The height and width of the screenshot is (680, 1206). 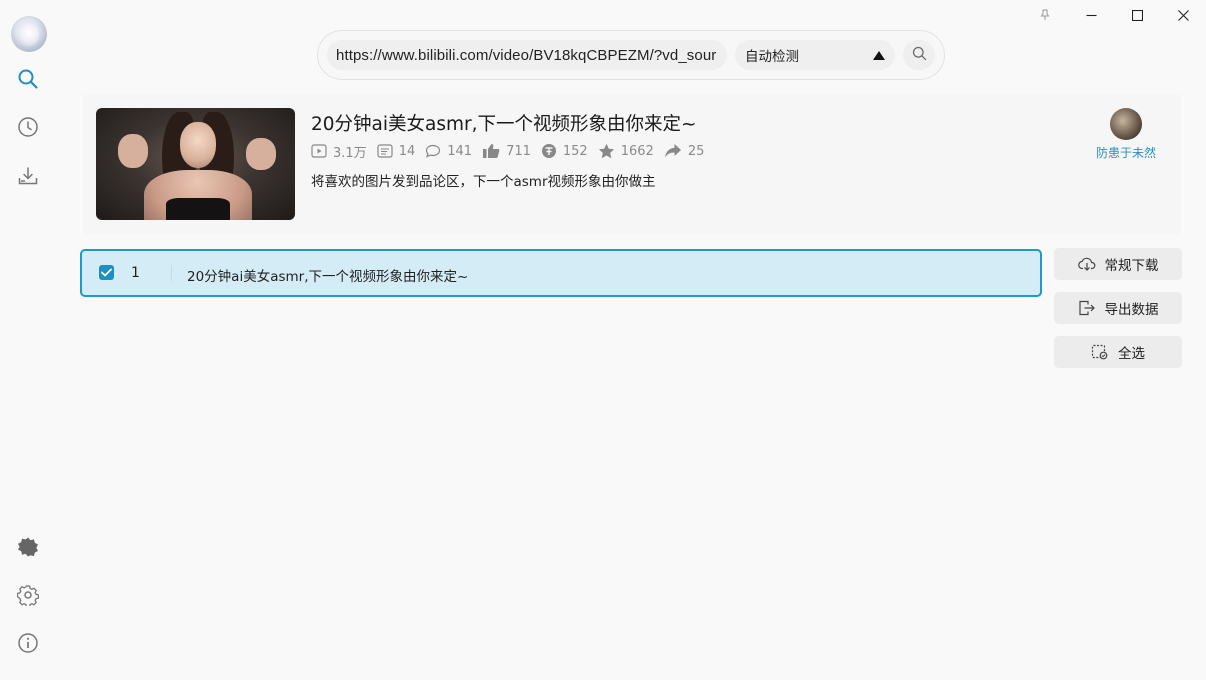 I want to click on stat-favorites: 1662, so click(x=626, y=151).